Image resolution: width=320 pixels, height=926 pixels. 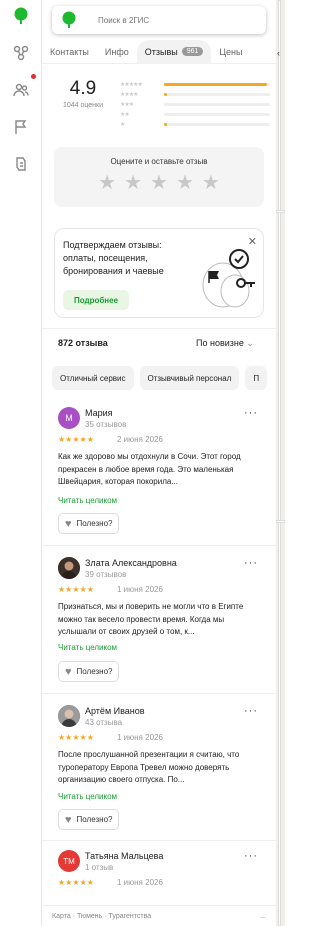 What do you see at coordinates (106, 574) in the screenshot?
I see `reviewer-review-count: 39 отзывов` at bounding box center [106, 574].